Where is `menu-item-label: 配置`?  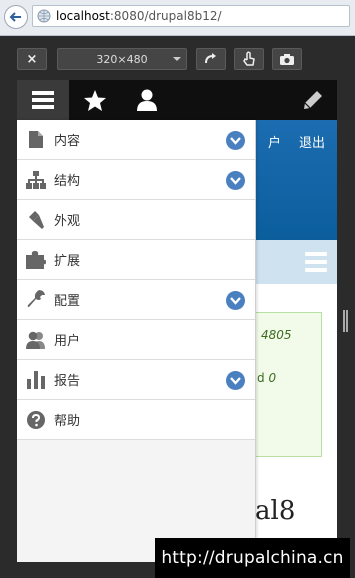 menu-item-label: 配置 is located at coordinates (67, 301).